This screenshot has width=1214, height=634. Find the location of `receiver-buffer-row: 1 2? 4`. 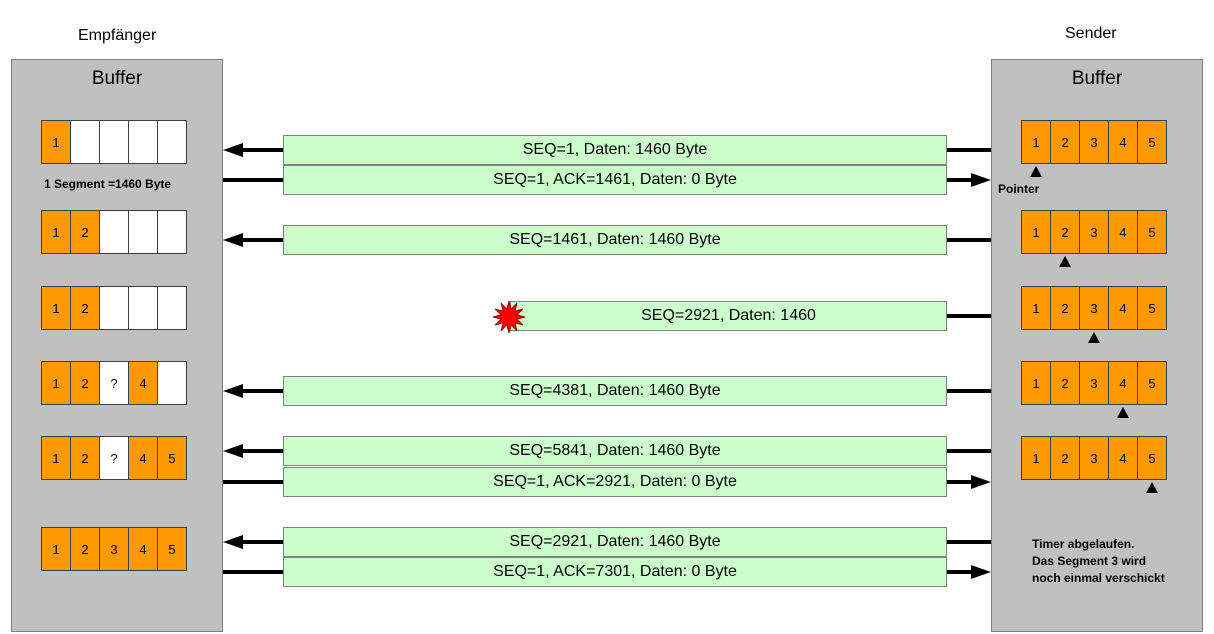

receiver-buffer-row: 1 2? 4 is located at coordinates (114, 383).